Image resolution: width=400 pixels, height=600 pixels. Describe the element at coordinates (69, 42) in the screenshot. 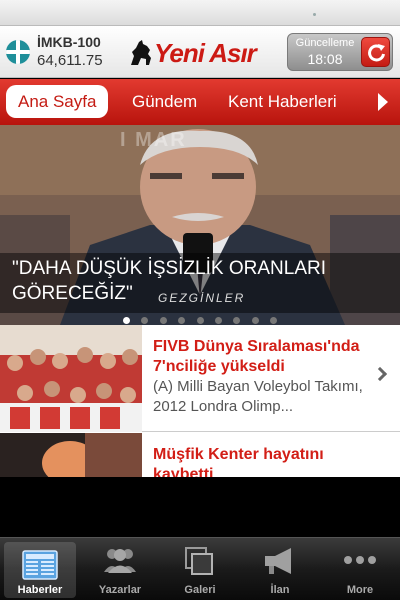

I see `stock-index-name: İMKB-100` at that location.